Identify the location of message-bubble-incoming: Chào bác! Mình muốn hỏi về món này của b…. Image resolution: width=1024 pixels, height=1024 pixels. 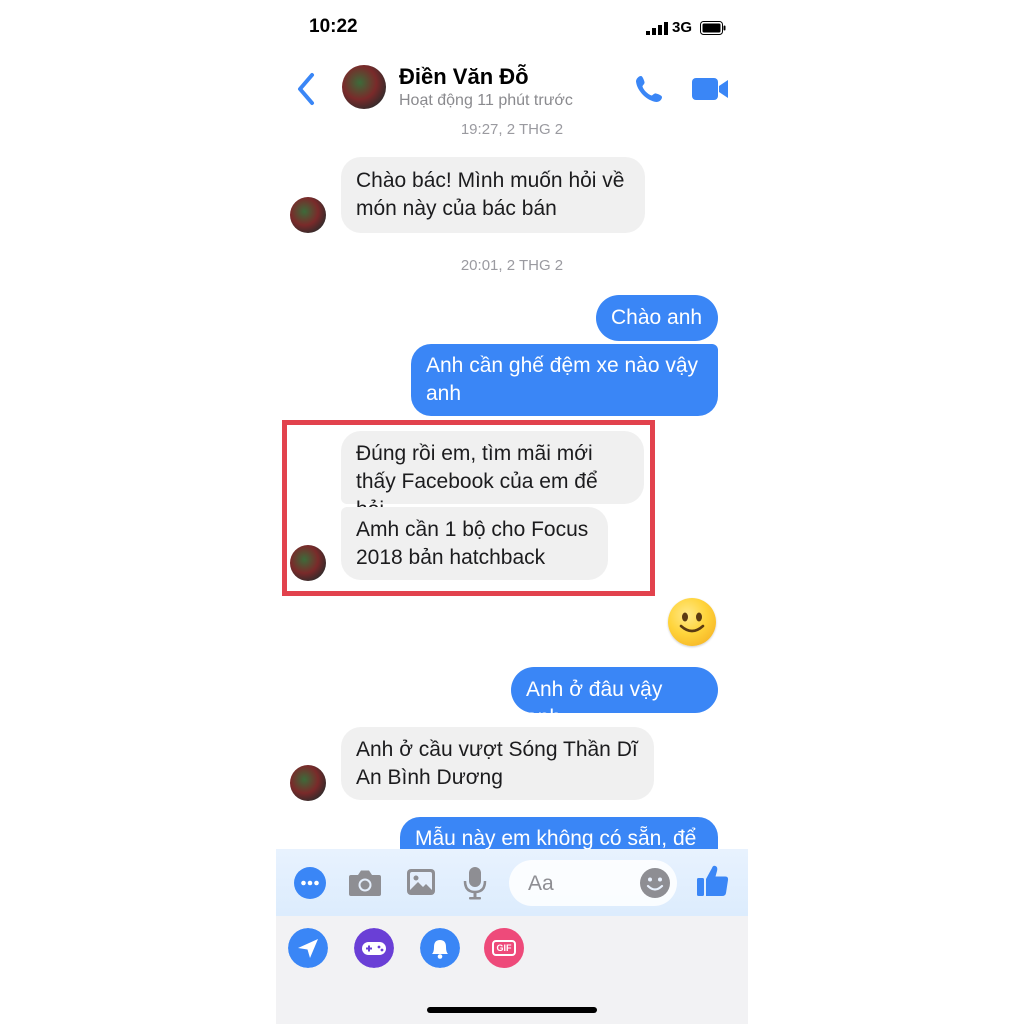
(493, 195).